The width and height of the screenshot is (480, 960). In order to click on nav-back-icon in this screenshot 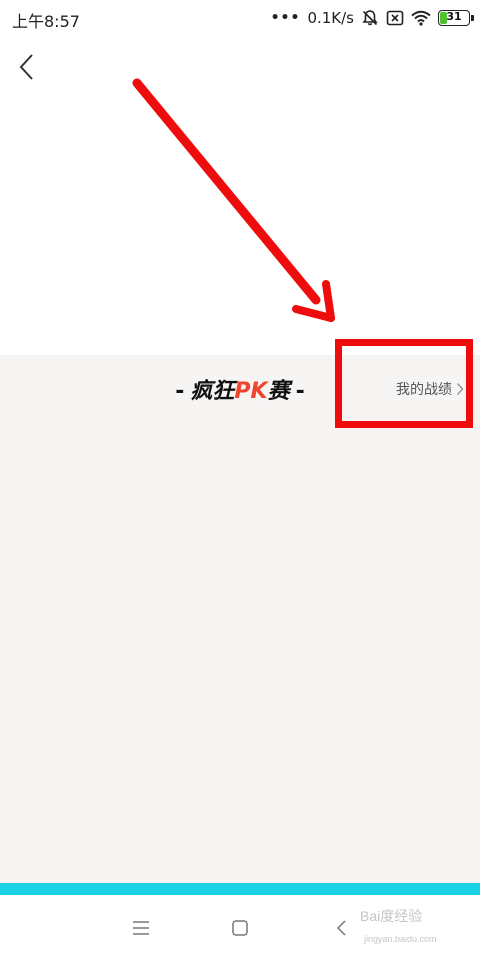, I will do `click(341, 928)`.